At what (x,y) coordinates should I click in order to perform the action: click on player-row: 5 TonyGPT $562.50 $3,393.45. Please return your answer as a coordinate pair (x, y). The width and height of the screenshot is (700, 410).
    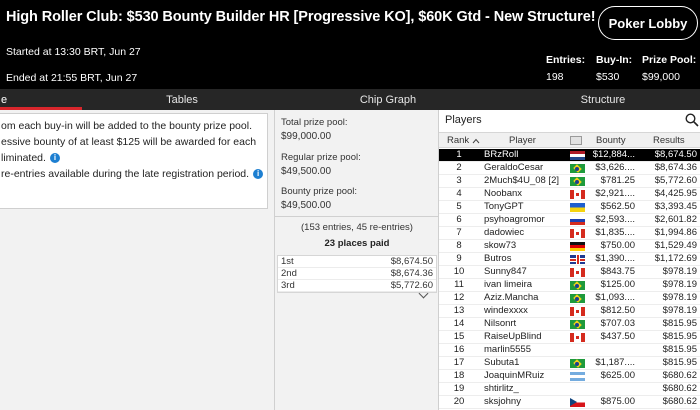
    Looking at the image, I should click on (569, 207).